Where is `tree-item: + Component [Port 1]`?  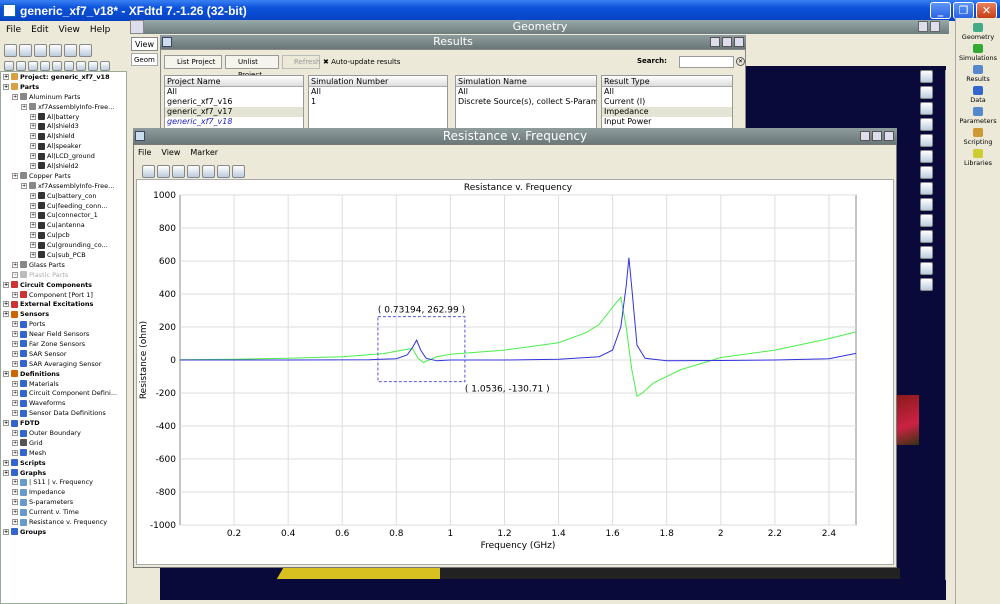 tree-item: + Component [Port 1] is located at coordinates (63, 295).